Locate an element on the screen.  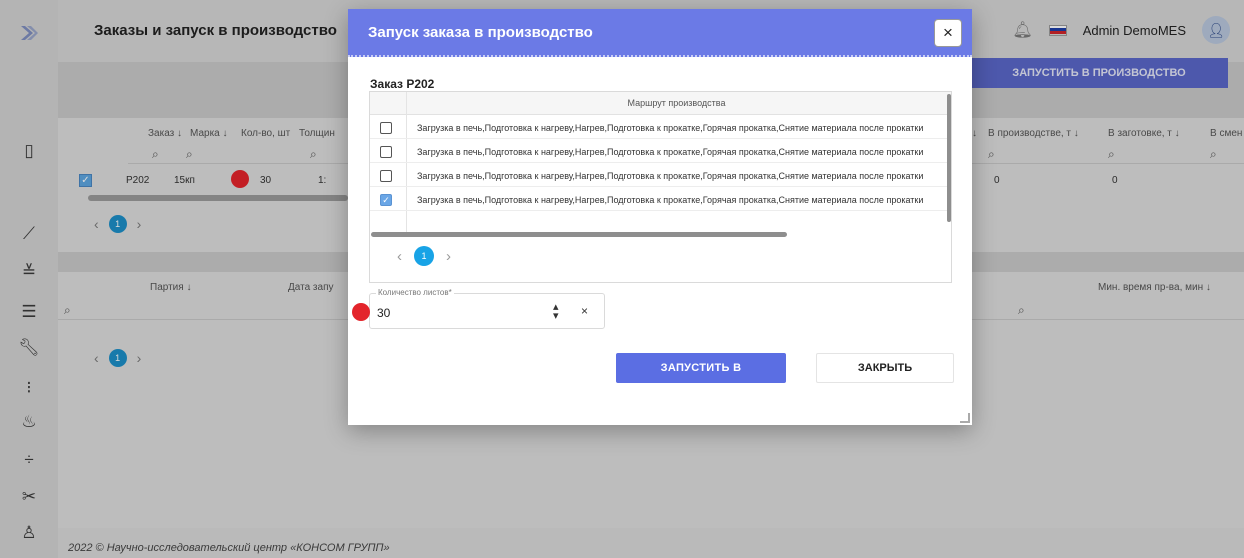
routes-table-header: Маршрут производства is located at coordinates (660, 103).